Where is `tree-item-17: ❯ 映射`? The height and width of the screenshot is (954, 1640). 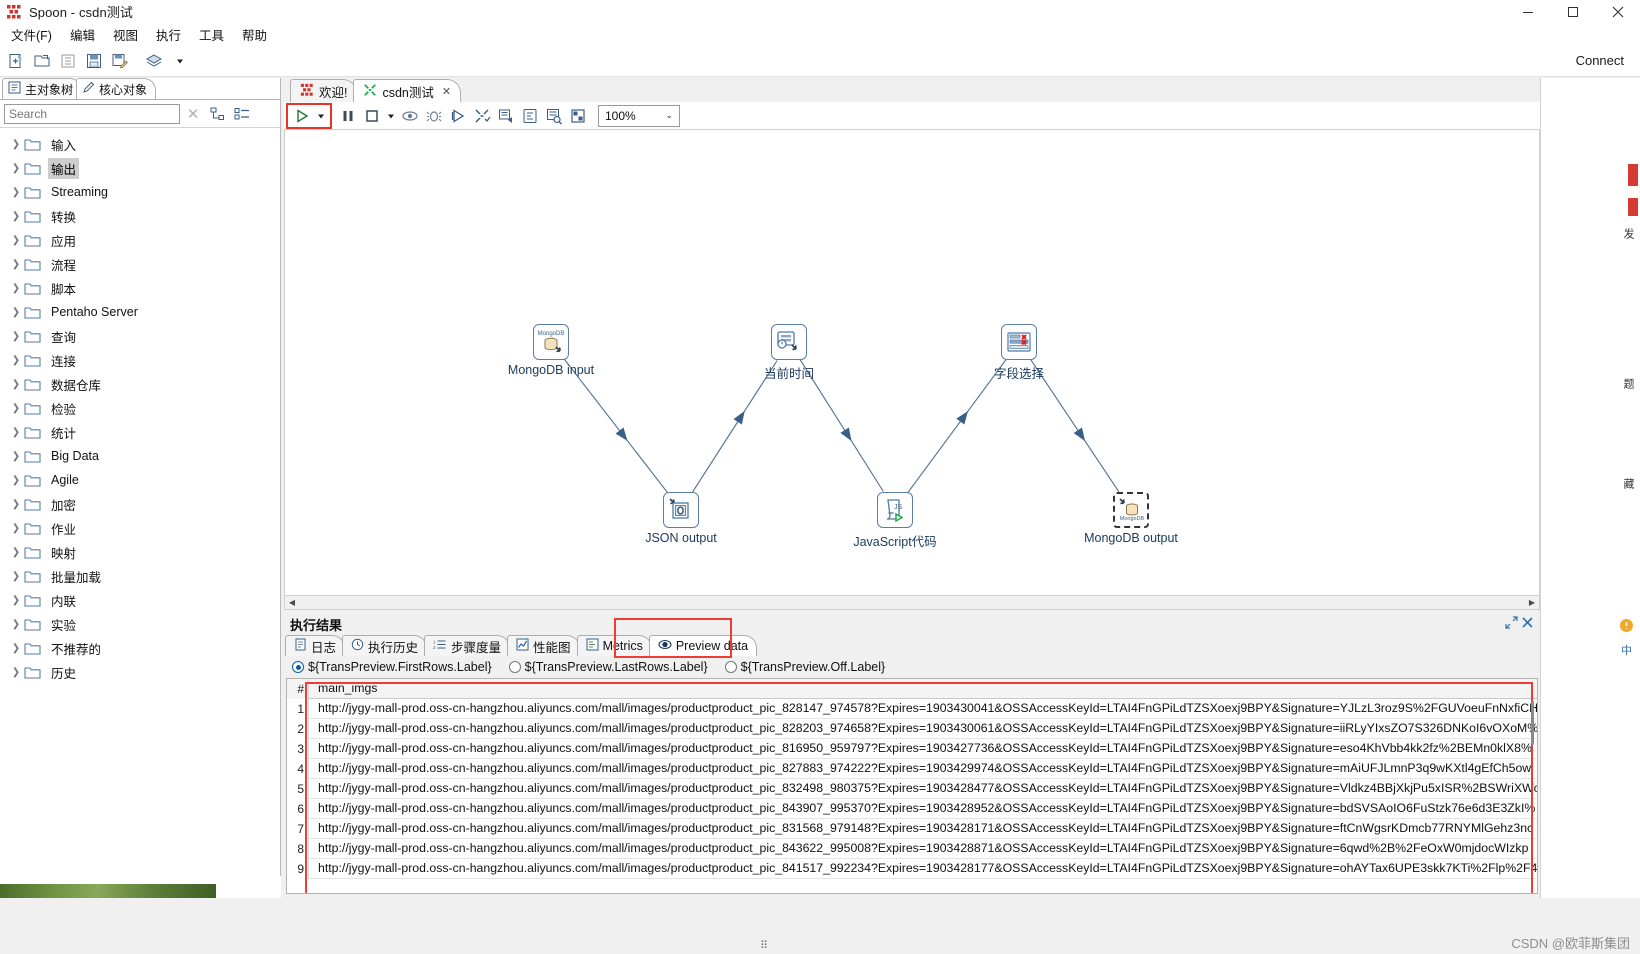
tree-item-17: ❯ 映射 is located at coordinates (140, 552).